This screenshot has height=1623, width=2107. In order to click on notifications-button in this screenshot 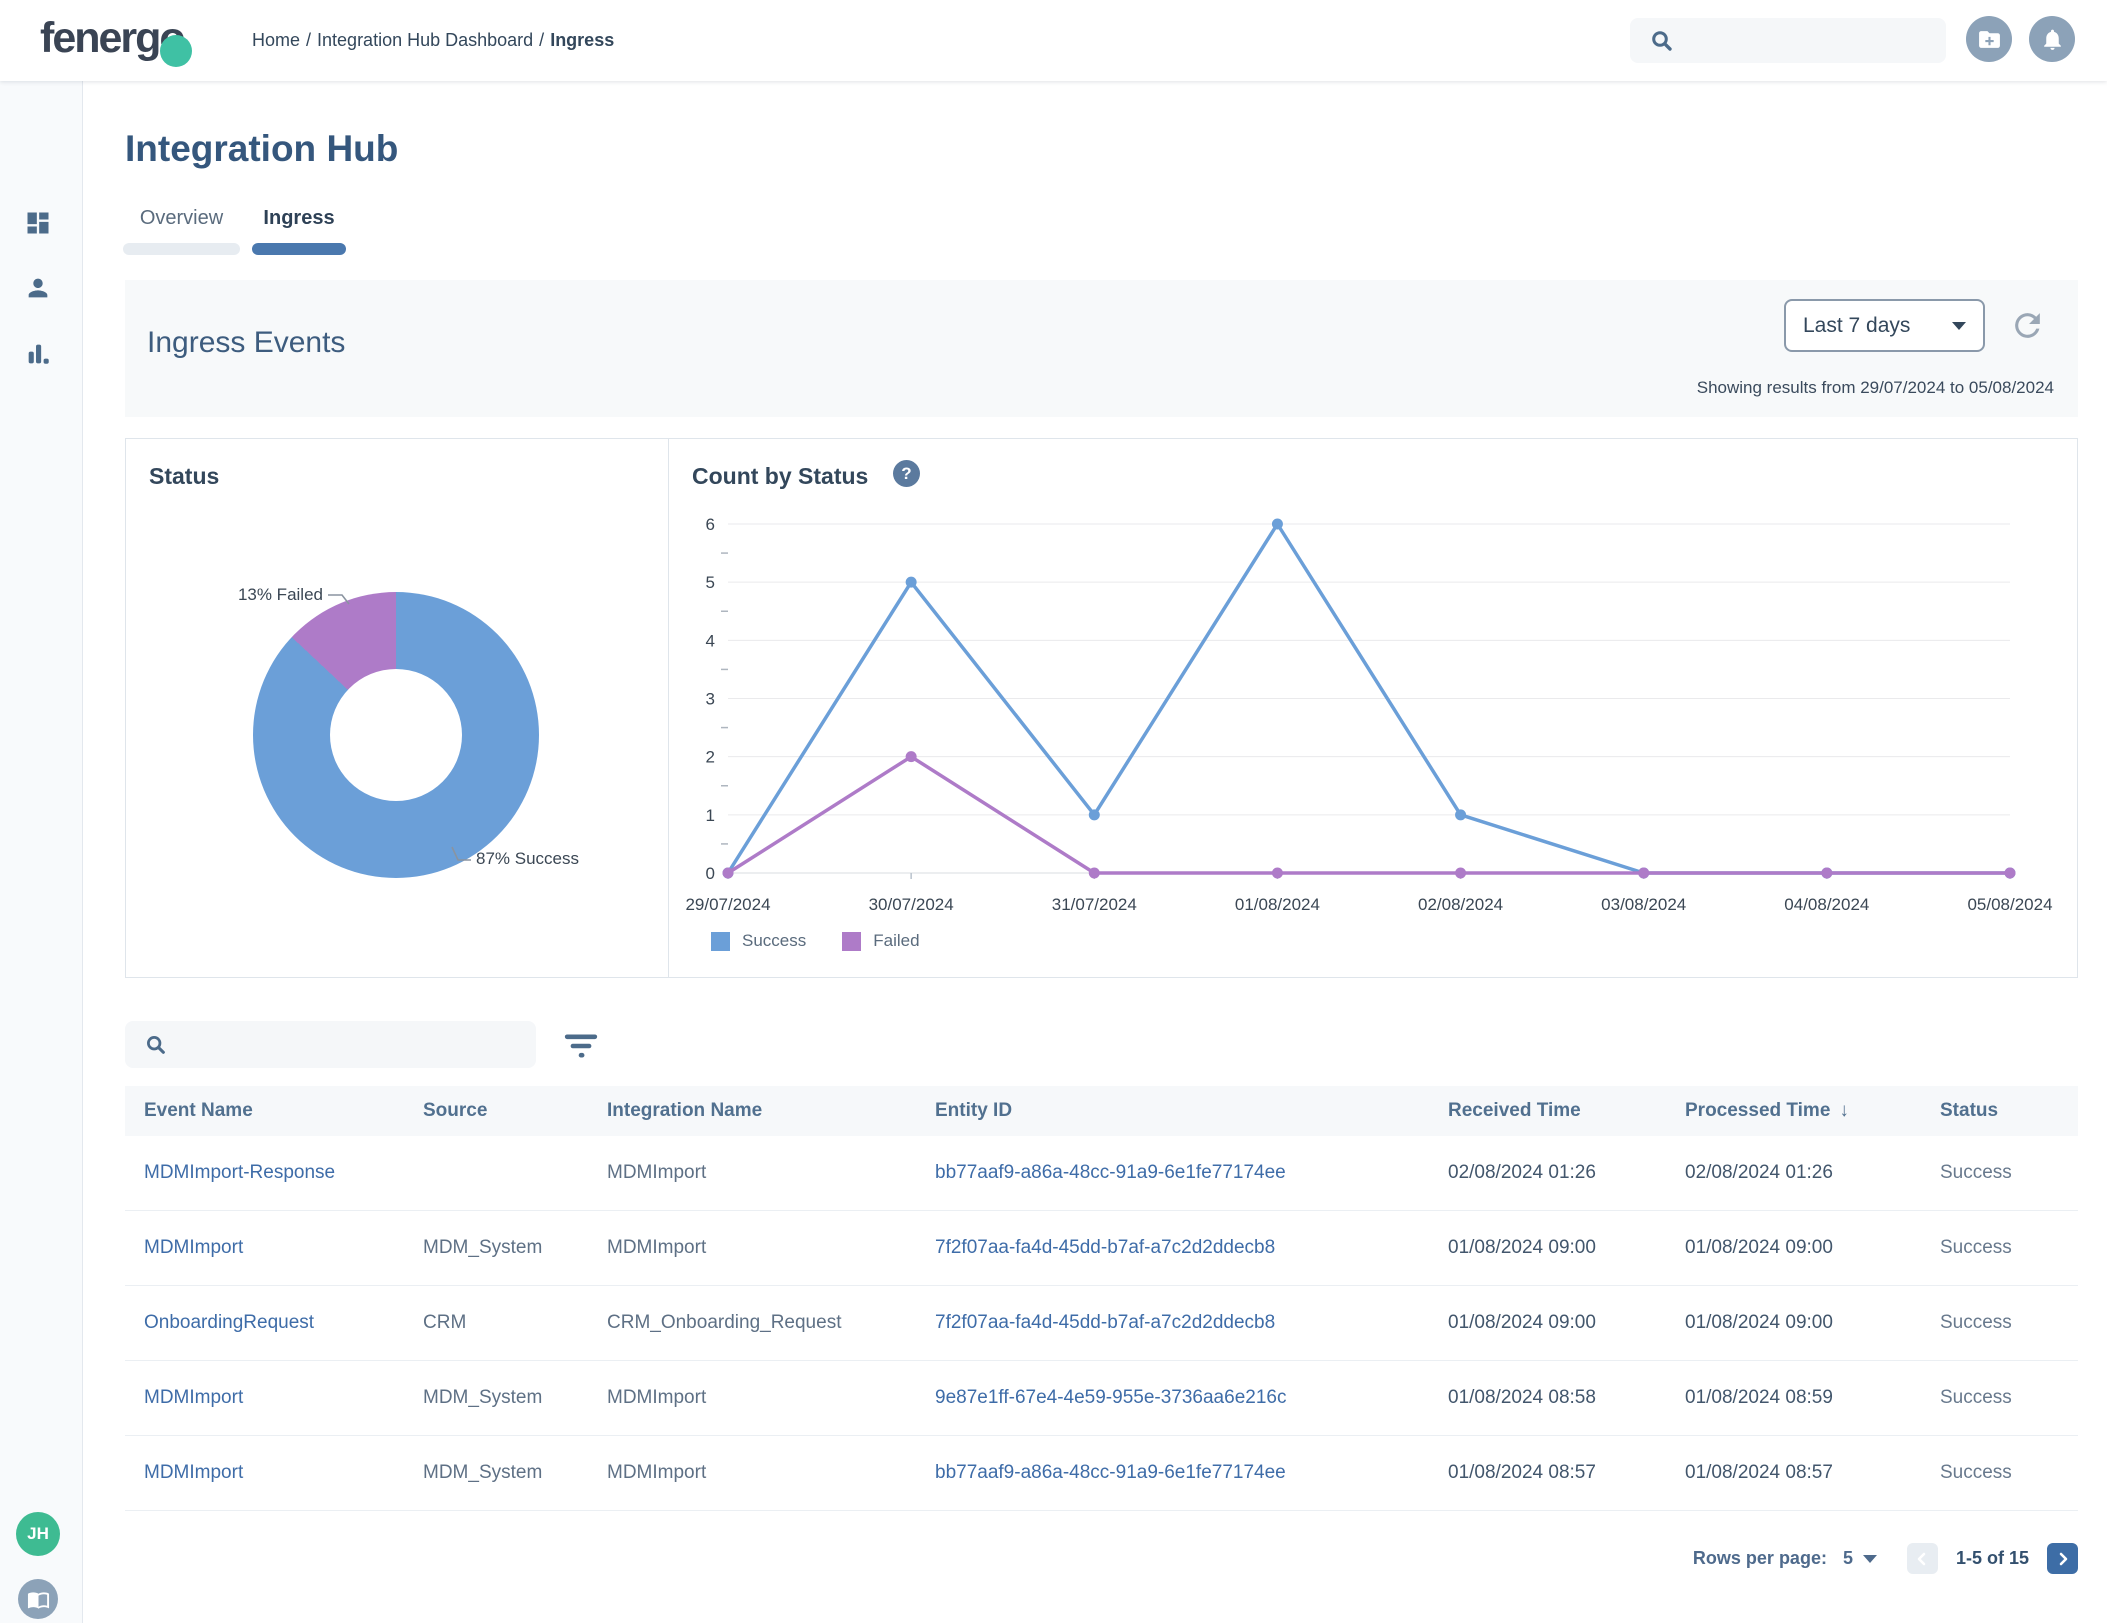, I will do `click(2052, 39)`.